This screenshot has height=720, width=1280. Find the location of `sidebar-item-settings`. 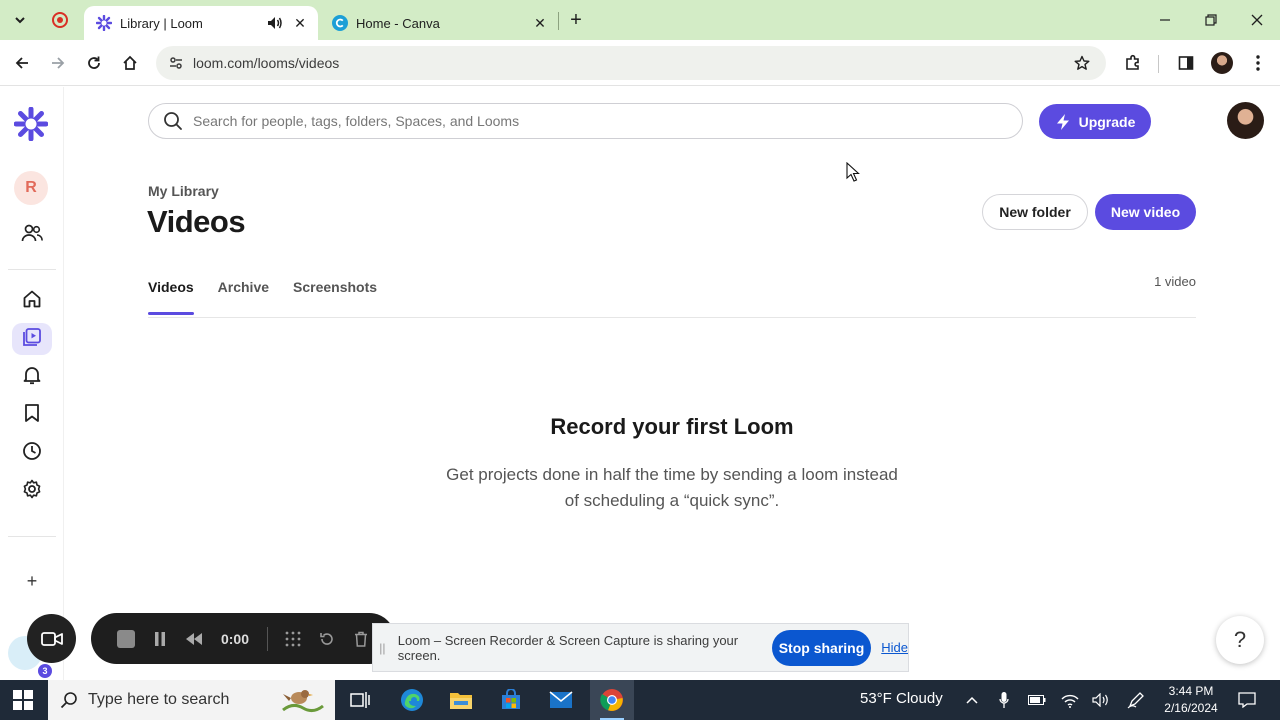

sidebar-item-settings is located at coordinates (32, 491).